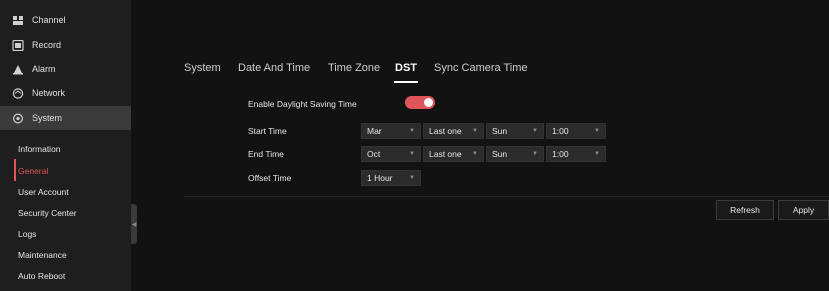  What do you see at coordinates (47, 118) in the screenshot?
I see `sidebar-item-label: System` at bounding box center [47, 118].